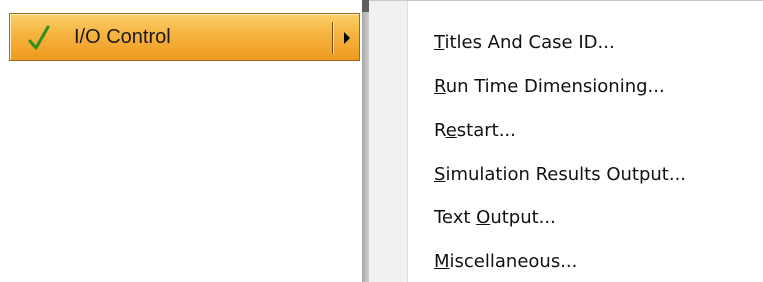  I want to click on button-divider, so click(332, 38).